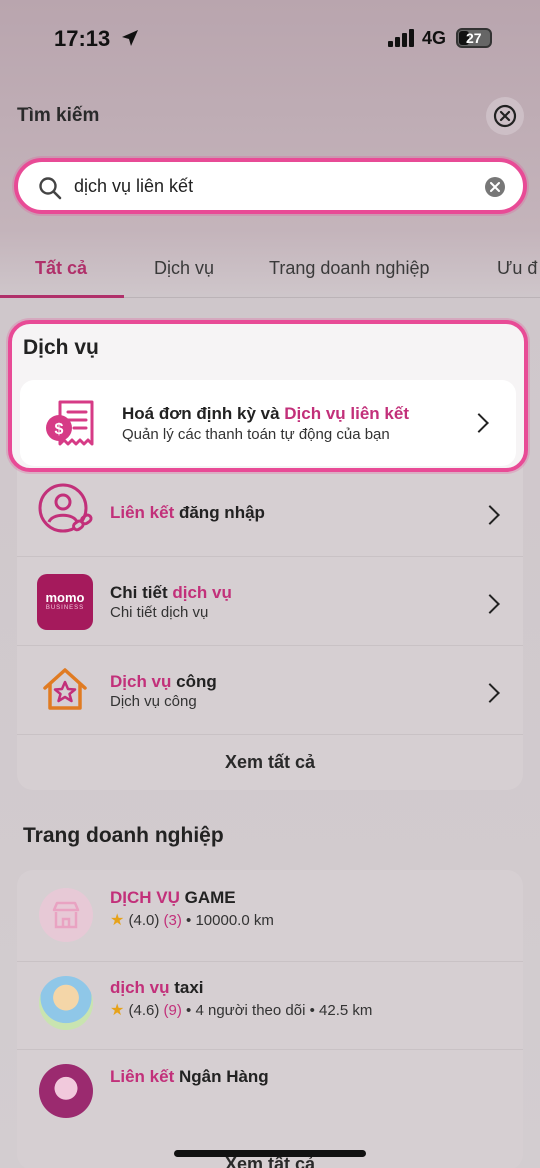 The width and height of the screenshot is (540, 1168). I want to click on close-button, so click(505, 116).